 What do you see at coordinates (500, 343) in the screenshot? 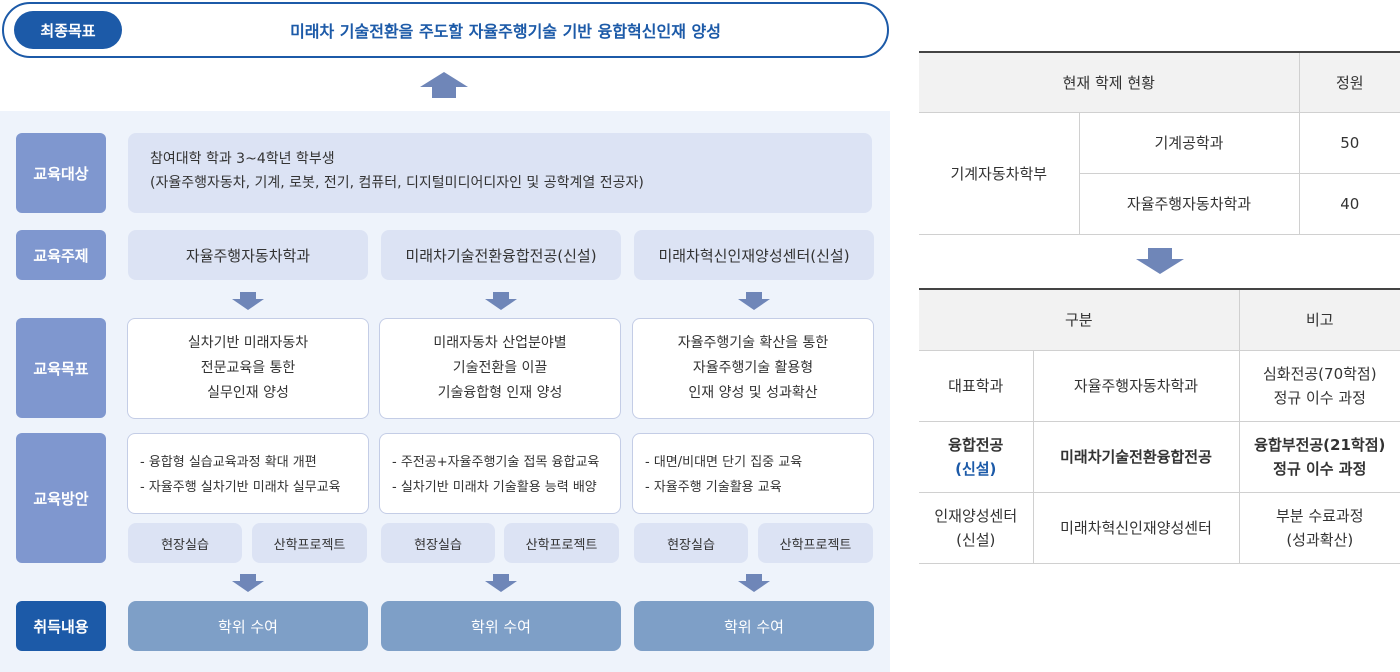
I see `objective-2-line-1: 미래자동차 산업분야별` at bounding box center [500, 343].